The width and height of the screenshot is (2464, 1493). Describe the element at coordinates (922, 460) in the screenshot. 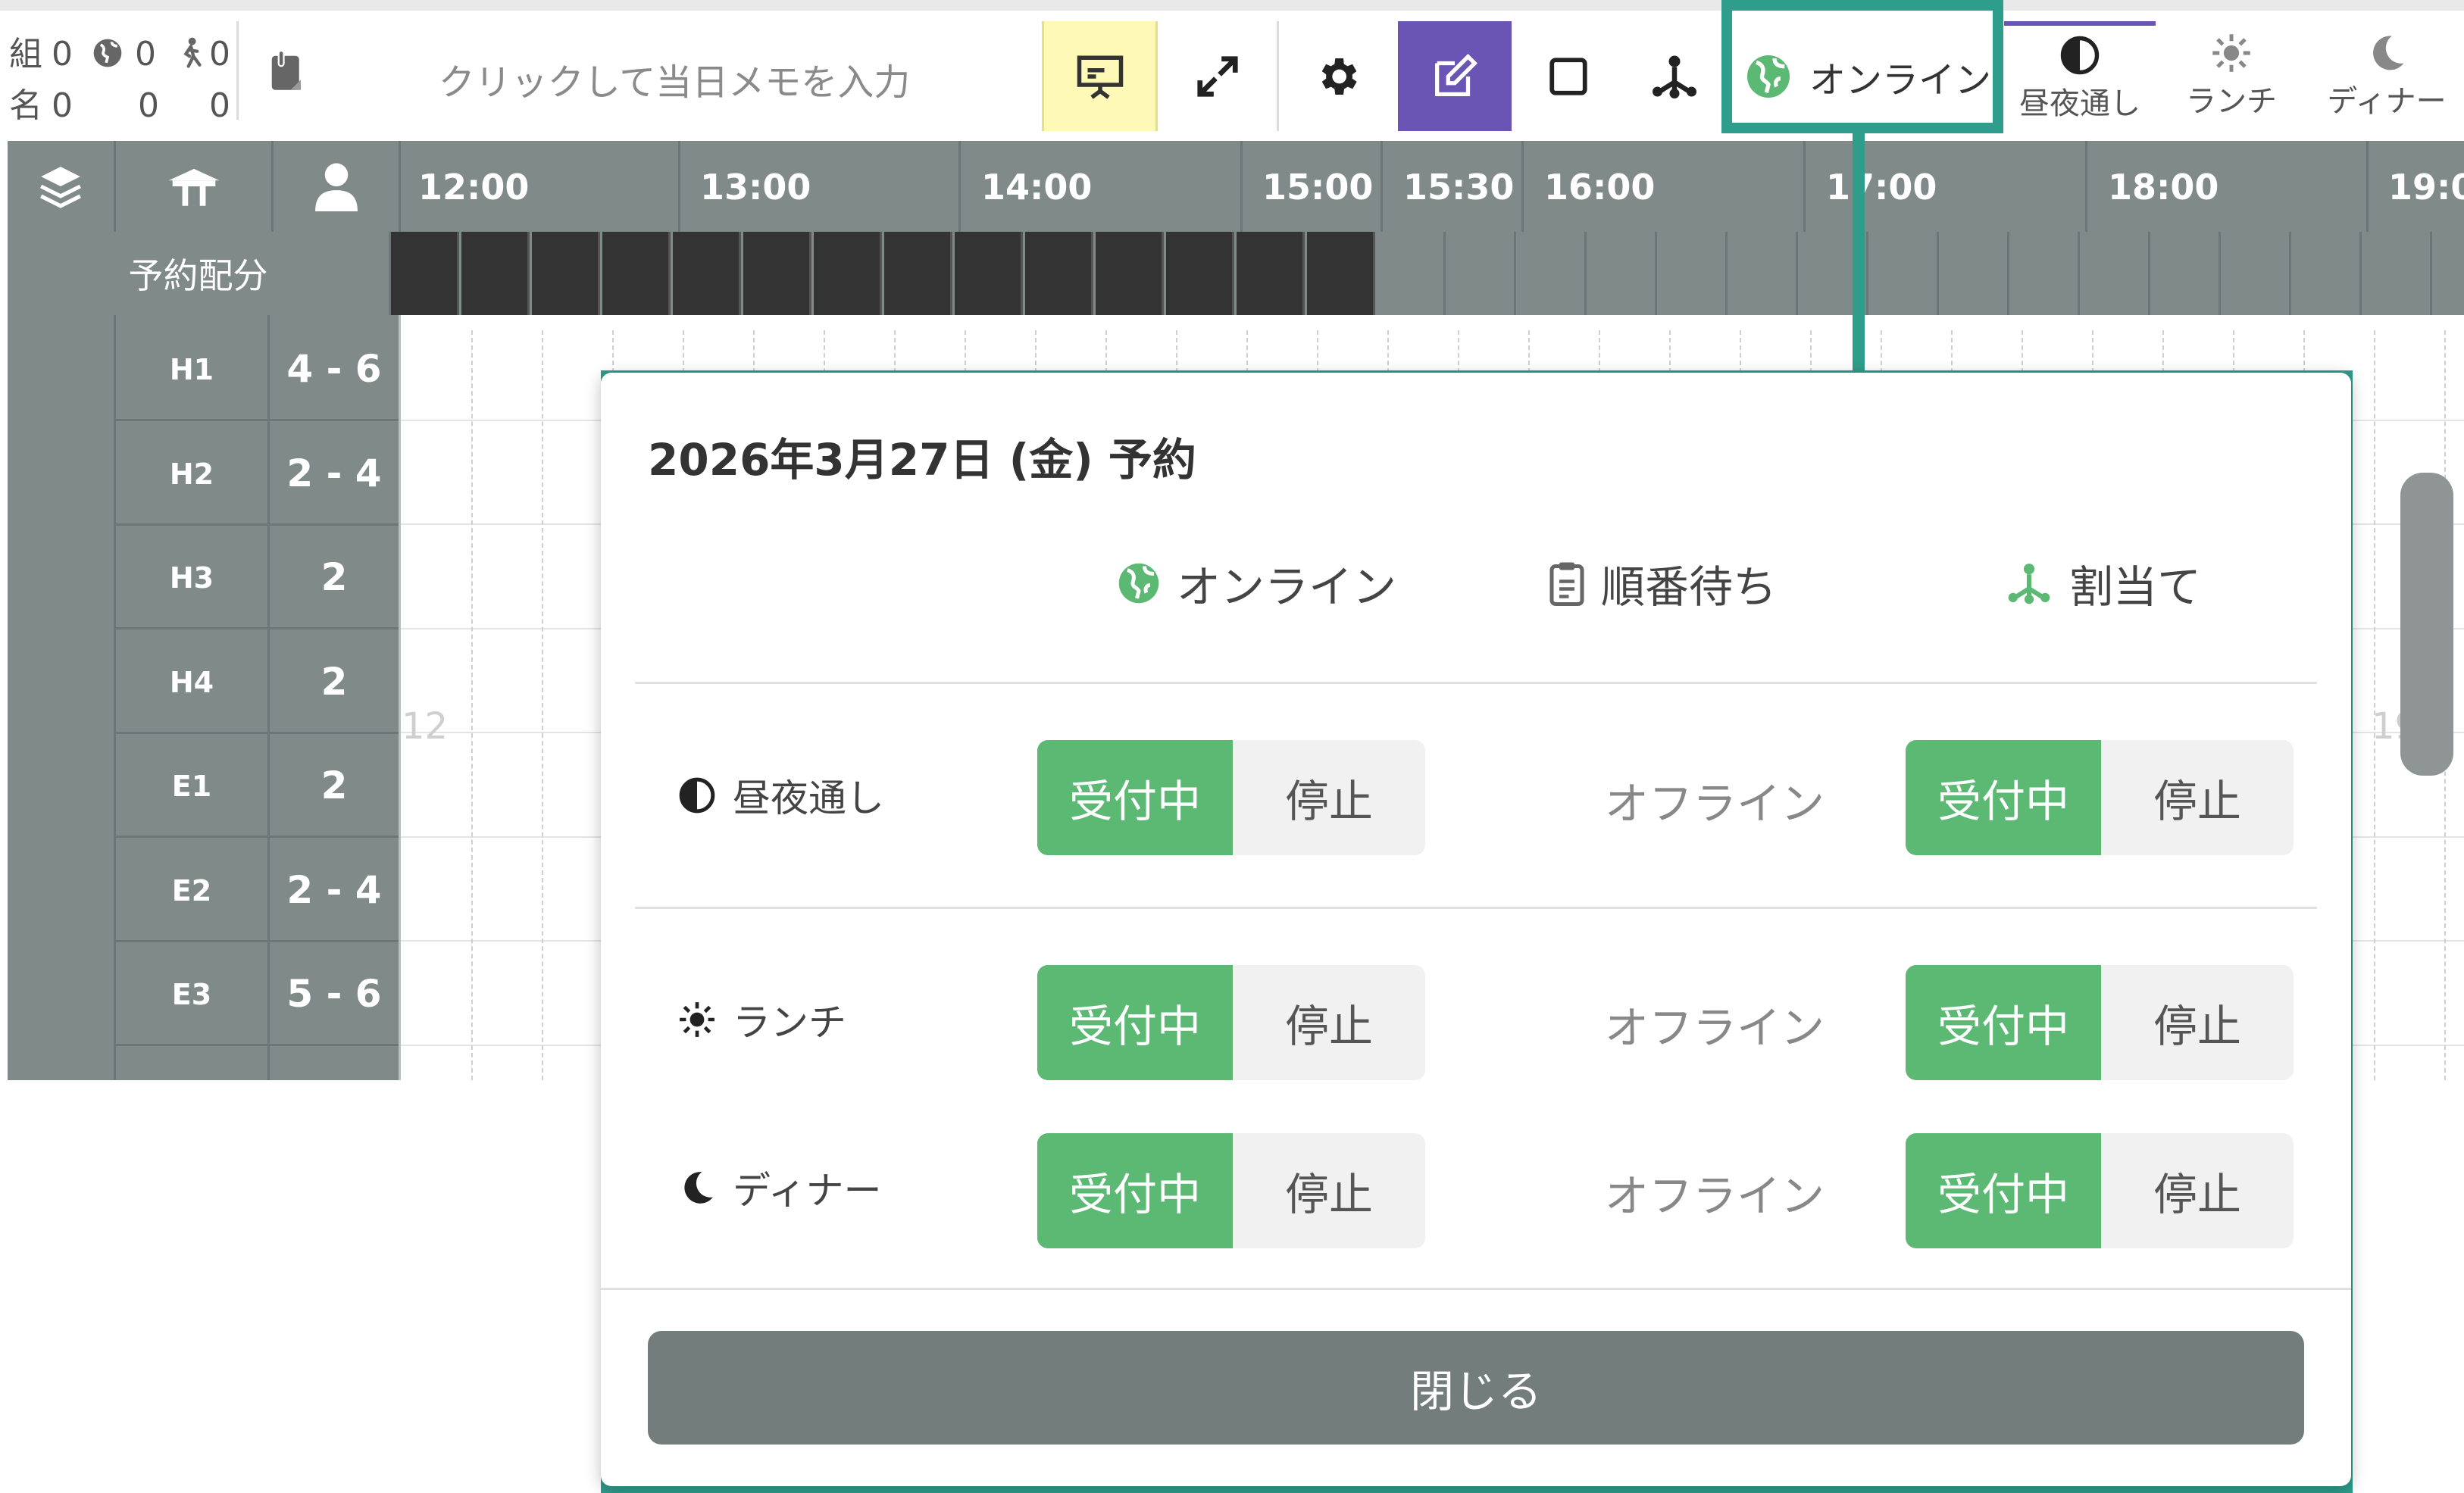

I see `dialog-title: 2026年3月27日 (金) 予約` at that location.